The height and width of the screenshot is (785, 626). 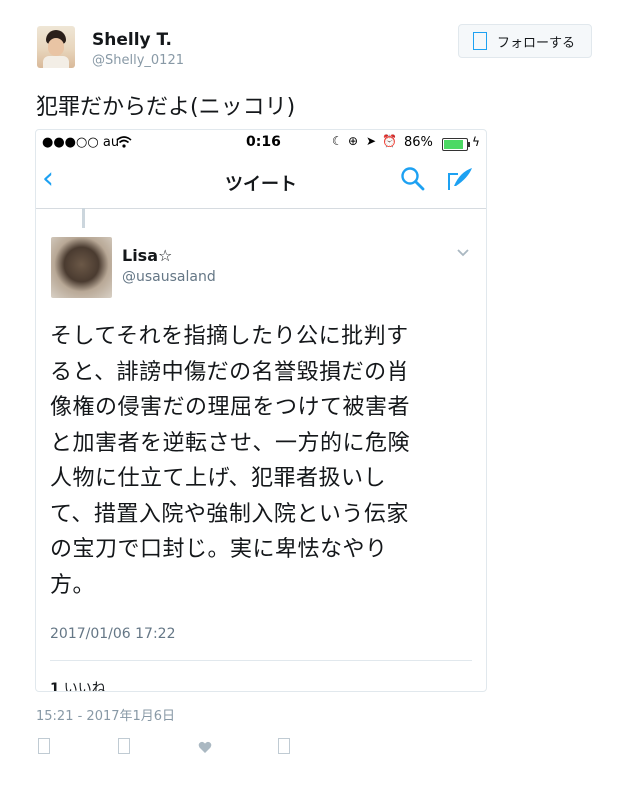 What do you see at coordinates (536, 43) in the screenshot?
I see `follow-button-label: フォローする` at bounding box center [536, 43].